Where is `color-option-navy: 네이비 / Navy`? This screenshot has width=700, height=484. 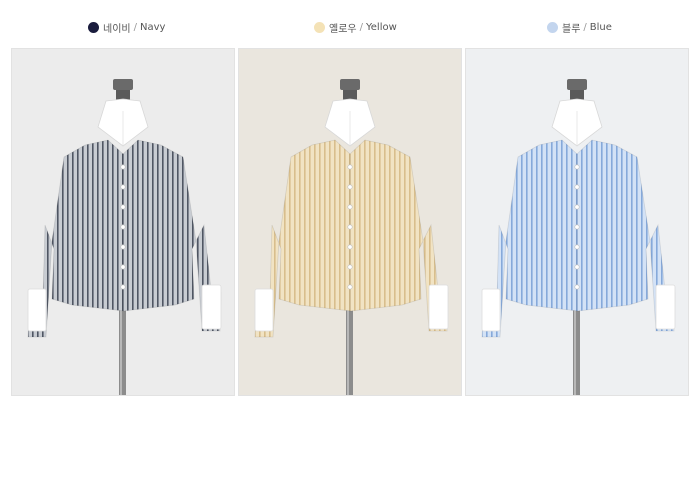
color-option-navy: 네이비 / Navy is located at coordinates (126, 27).